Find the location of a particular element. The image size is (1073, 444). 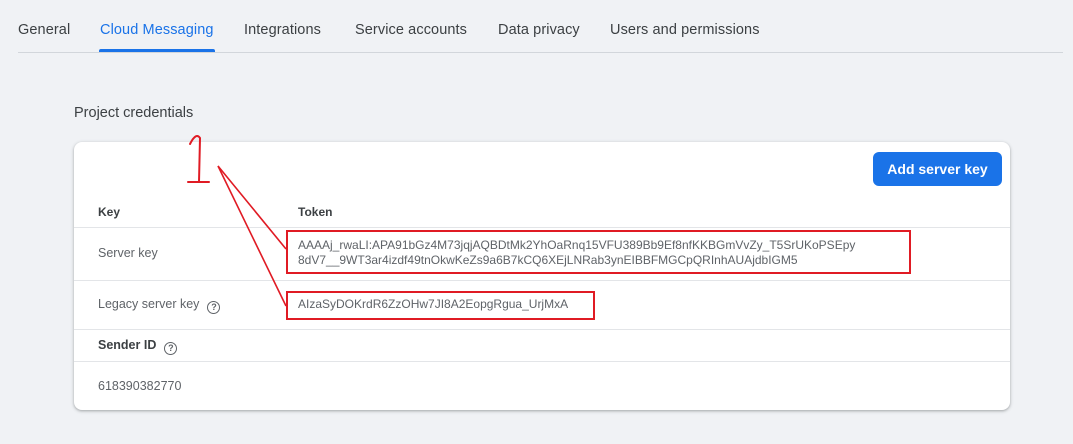

legacy-server-key-token: AIzaSyDOKrdR6ZzOHw7JI8A2EopgRgua_UrjMxA is located at coordinates (433, 304).